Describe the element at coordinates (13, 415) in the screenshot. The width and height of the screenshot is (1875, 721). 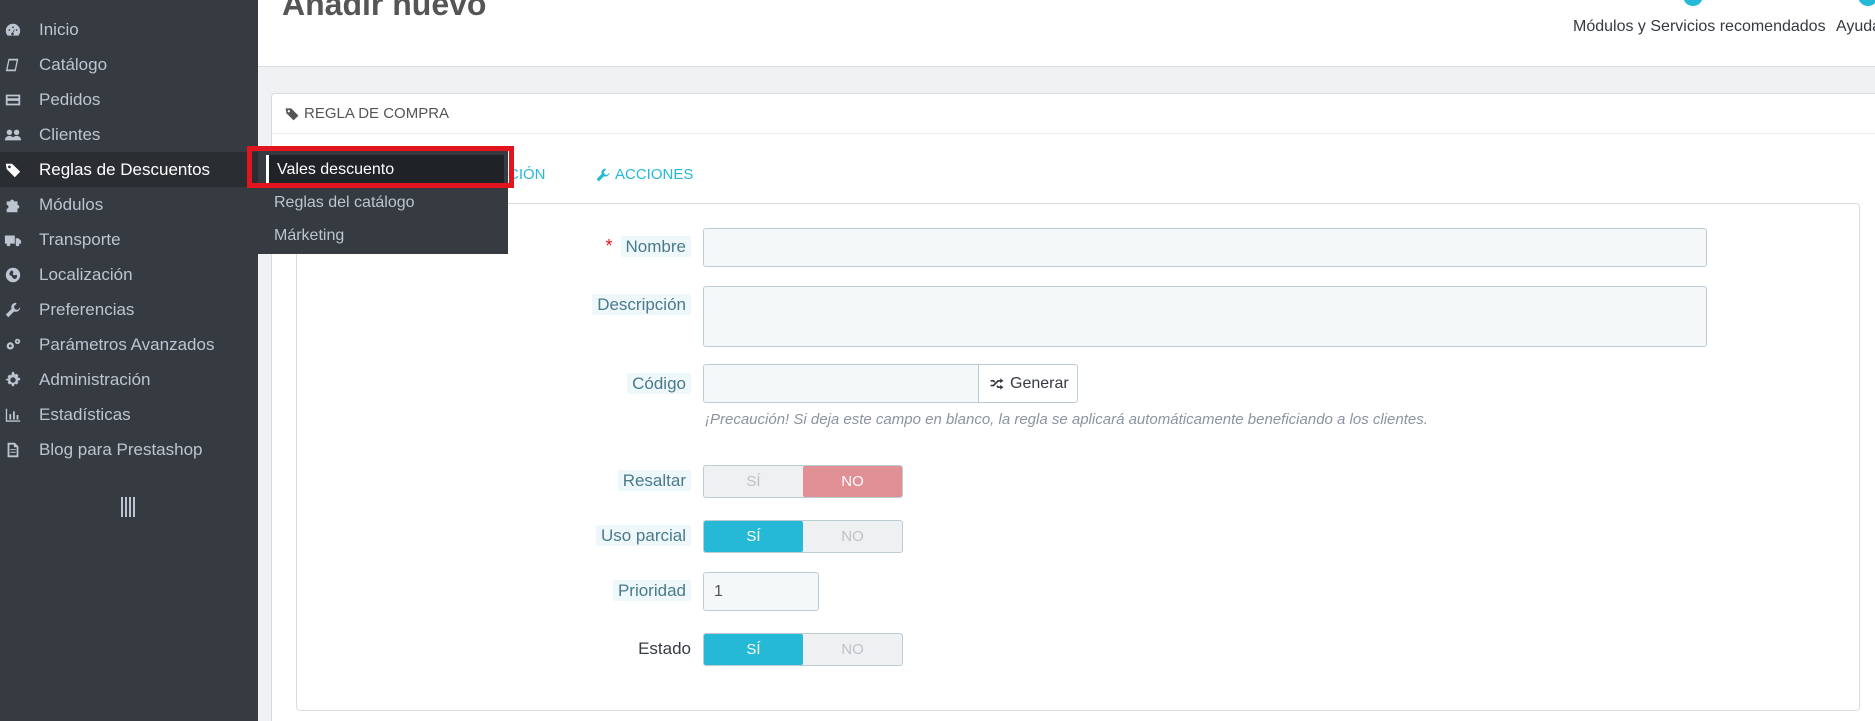
I see `bar-chart-icon` at that location.